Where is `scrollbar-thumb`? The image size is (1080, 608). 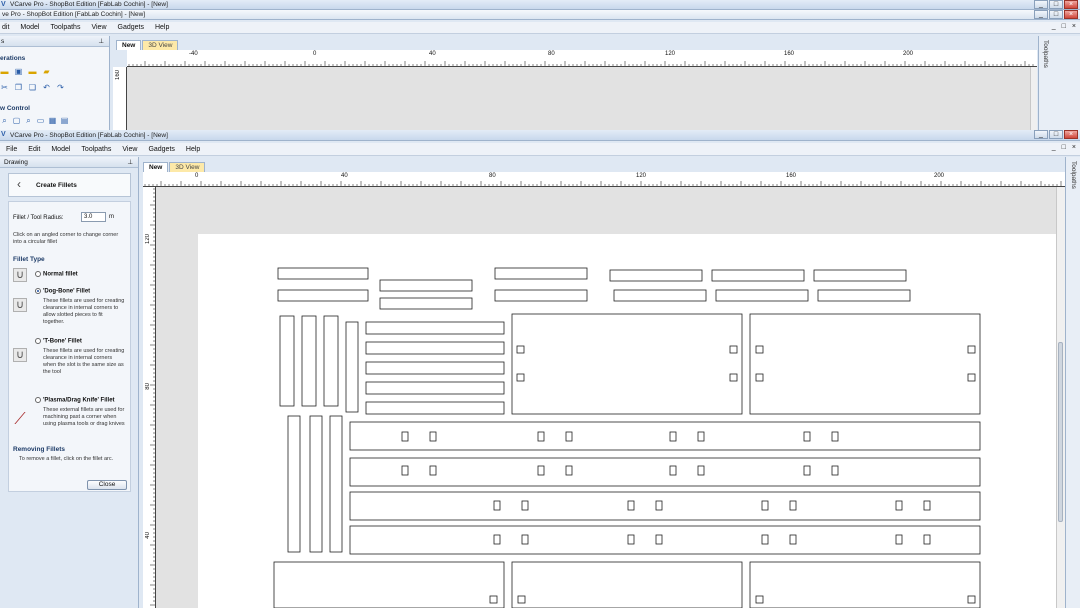
scrollbar-thumb is located at coordinates (1060, 432).